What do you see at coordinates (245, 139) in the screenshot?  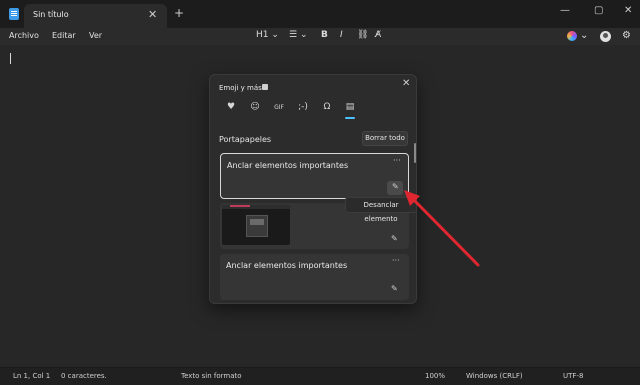 I see `clipboard-section-title: Portapapeles` at bounding box center [245, 139].